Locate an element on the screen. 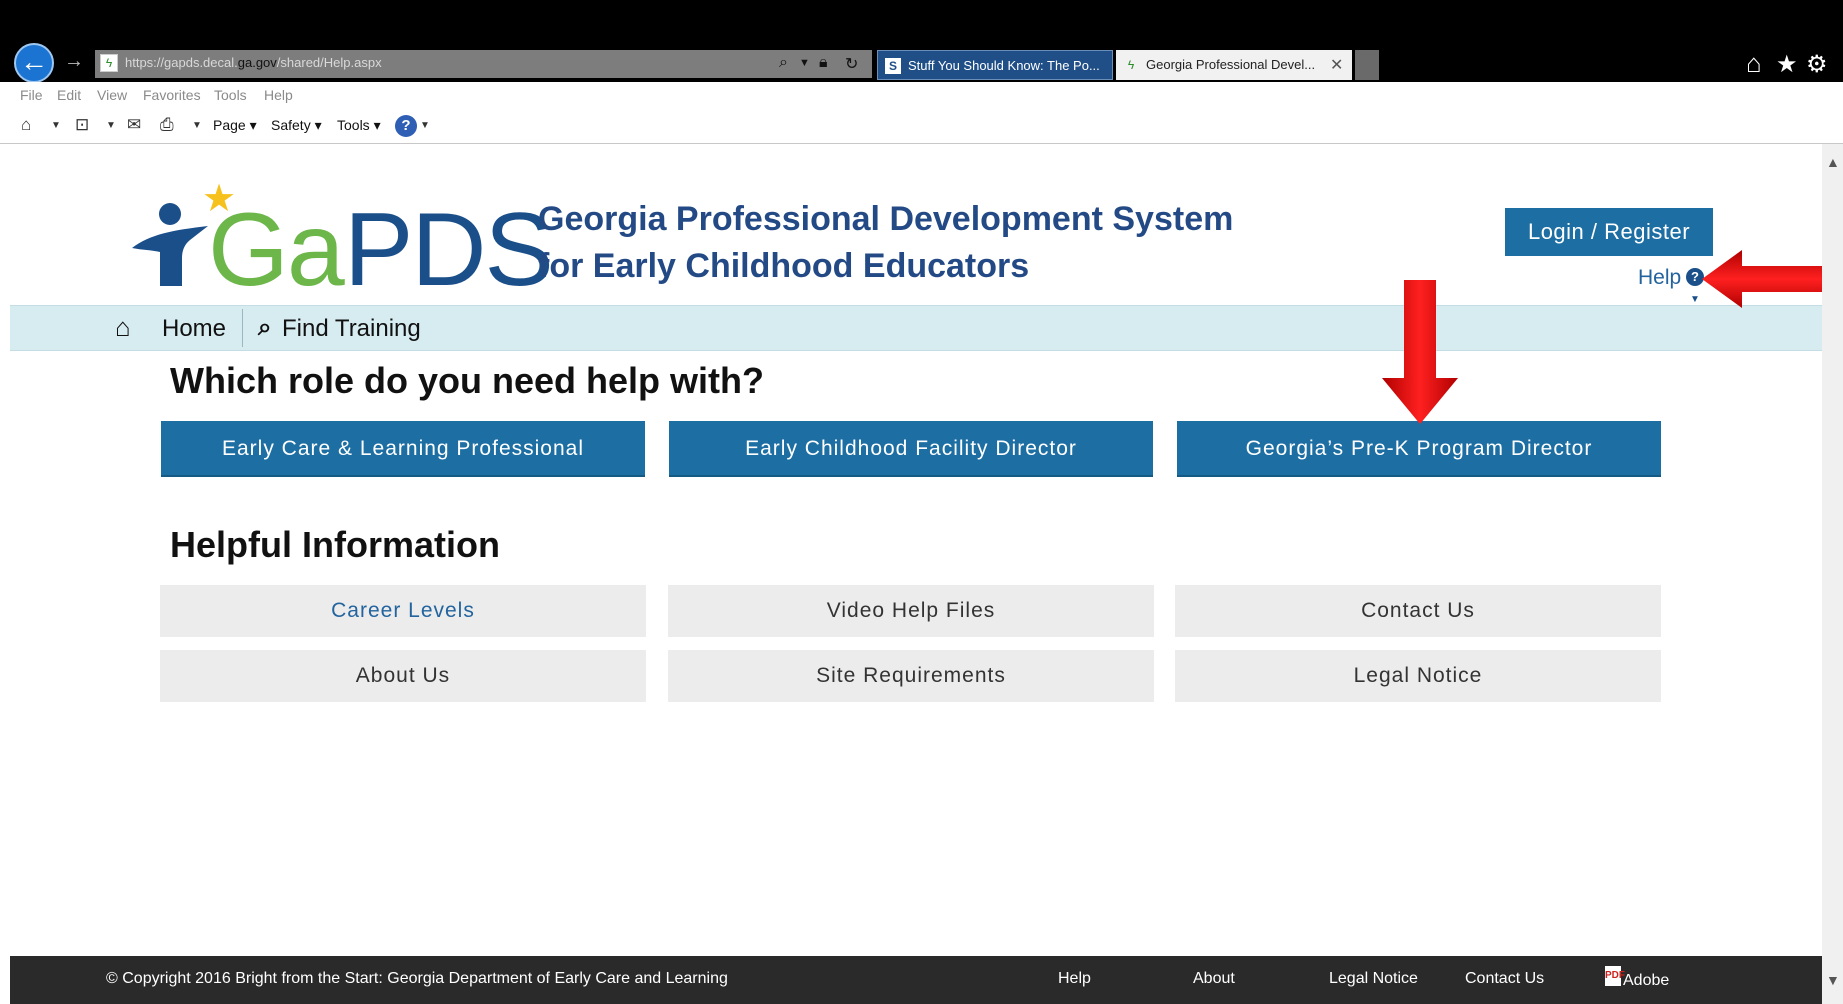  scroll-up-icon: ▲ is located at coordinates (1833, 162).